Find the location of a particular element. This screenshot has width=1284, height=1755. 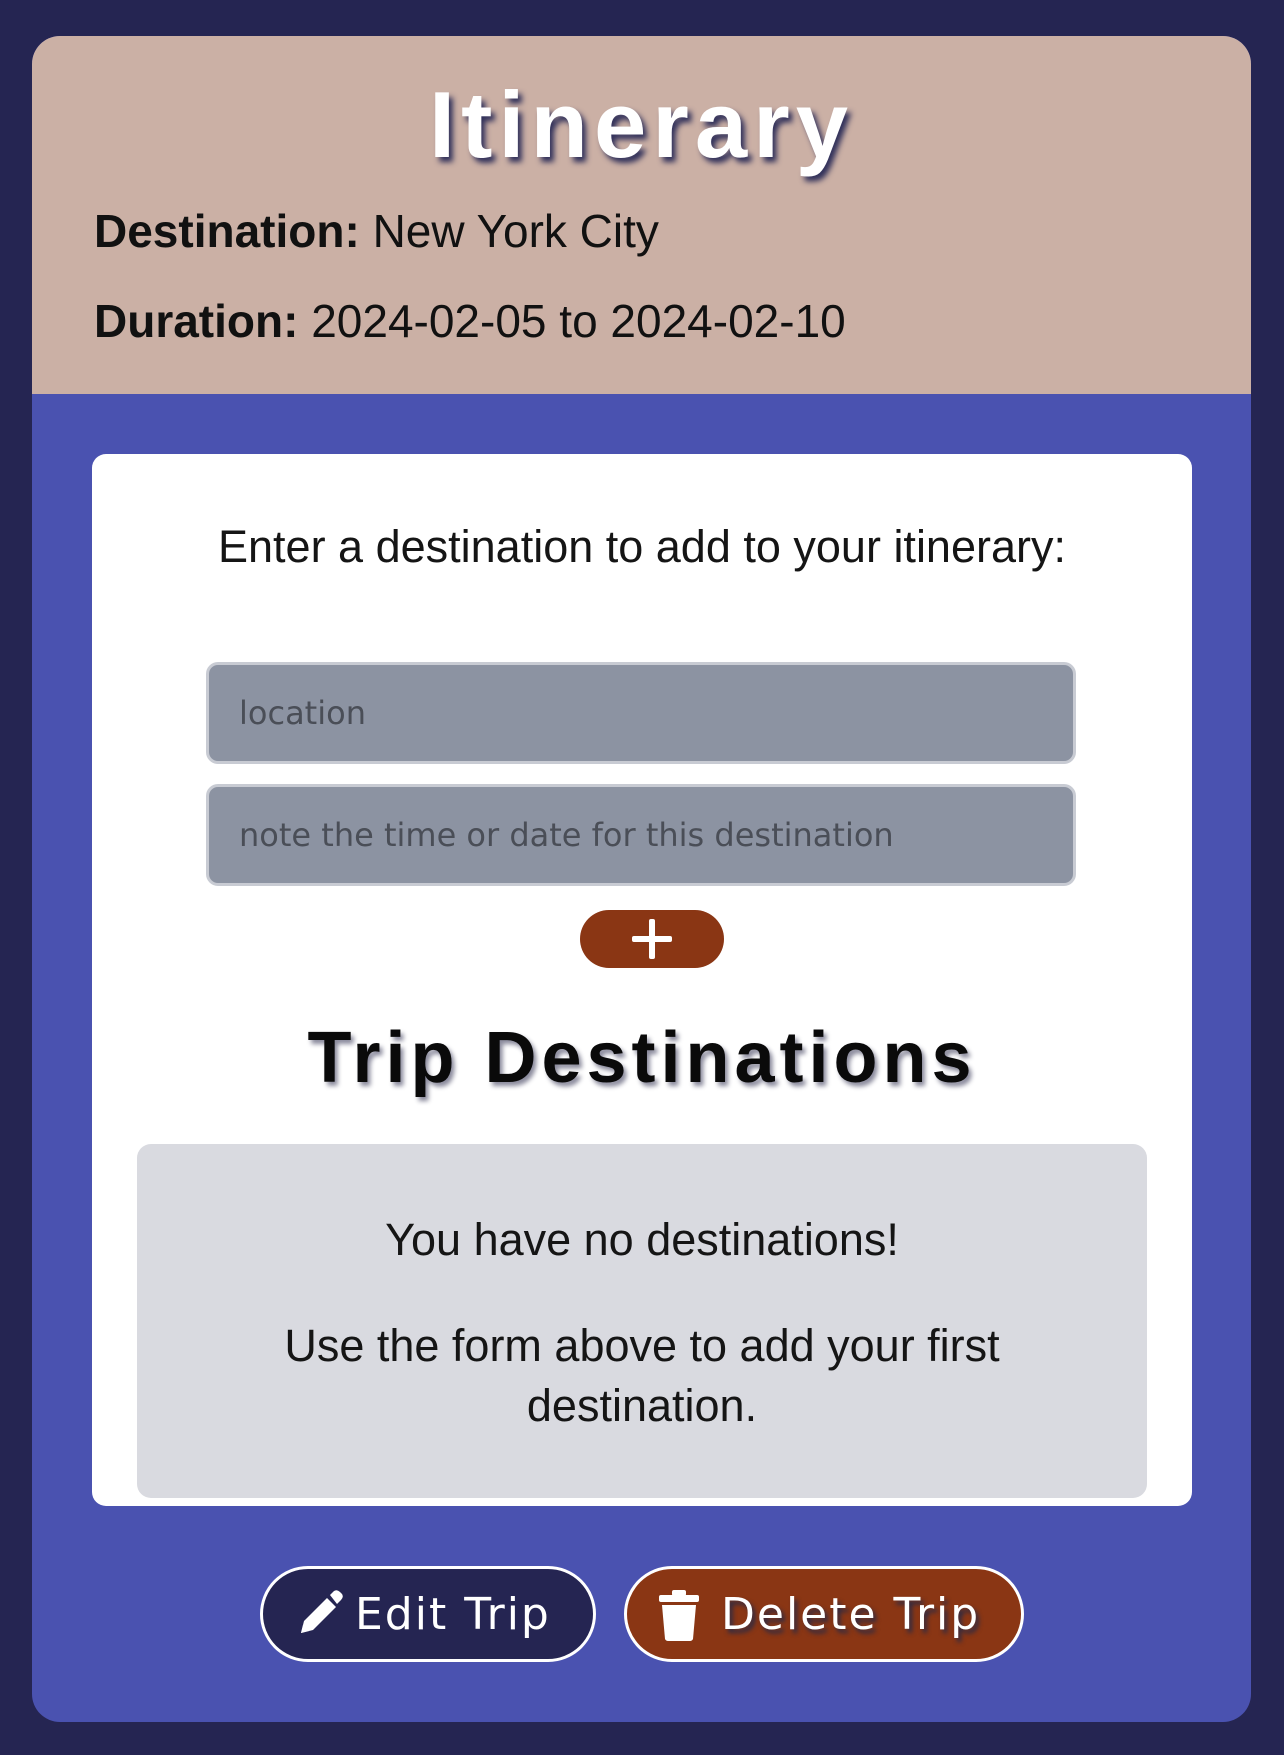

duration-value: 2024-02-05 to 2024-02-10 is located at coordinates (578, 321).